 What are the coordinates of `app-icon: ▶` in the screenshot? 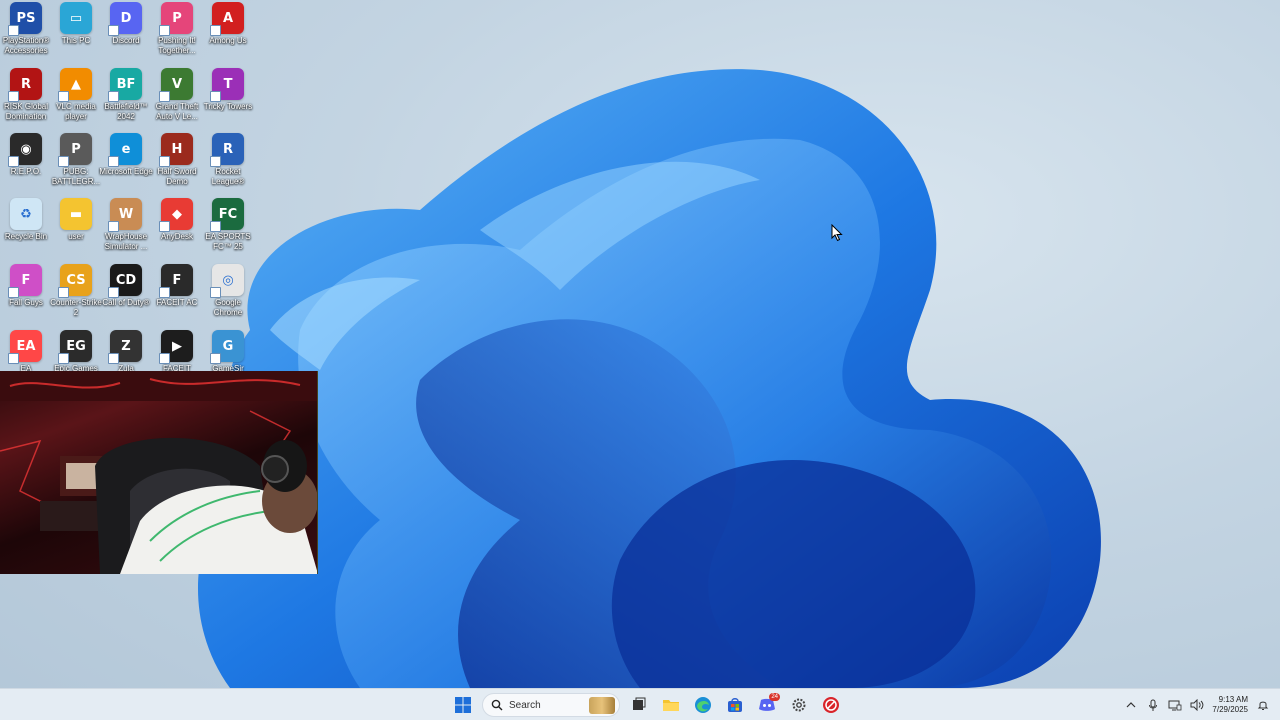 It's located at (176, 347).